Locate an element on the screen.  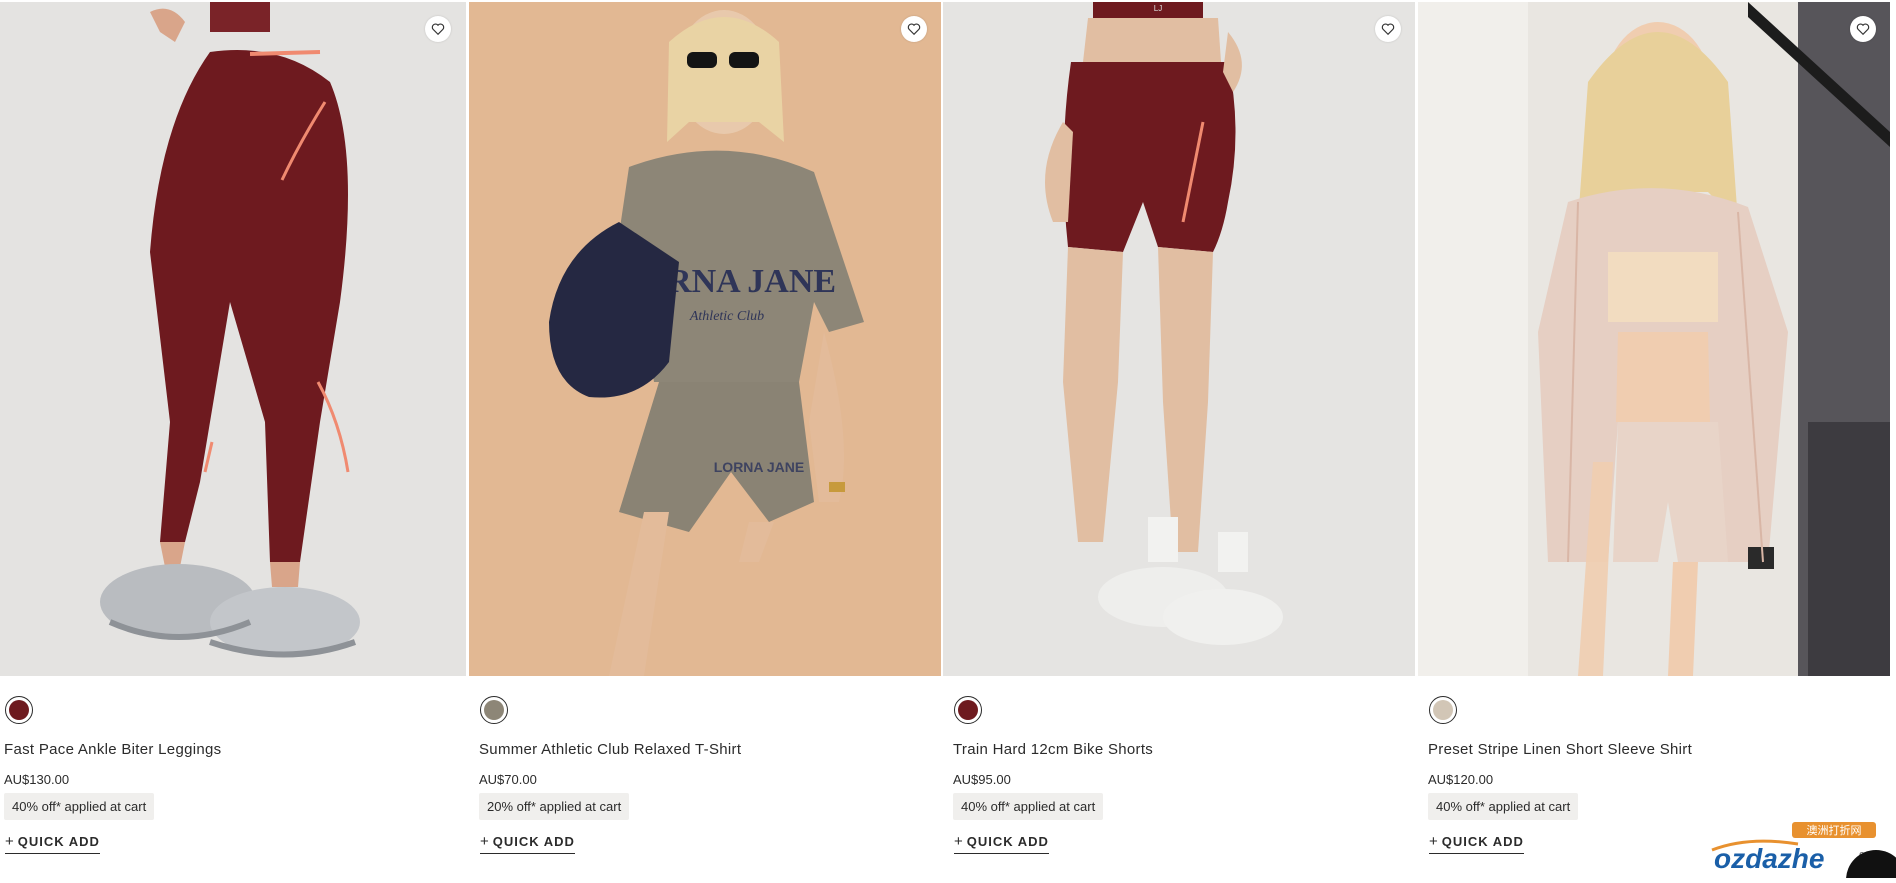
tshirt-script: Athletic Club is located at coordinates (726, 316).